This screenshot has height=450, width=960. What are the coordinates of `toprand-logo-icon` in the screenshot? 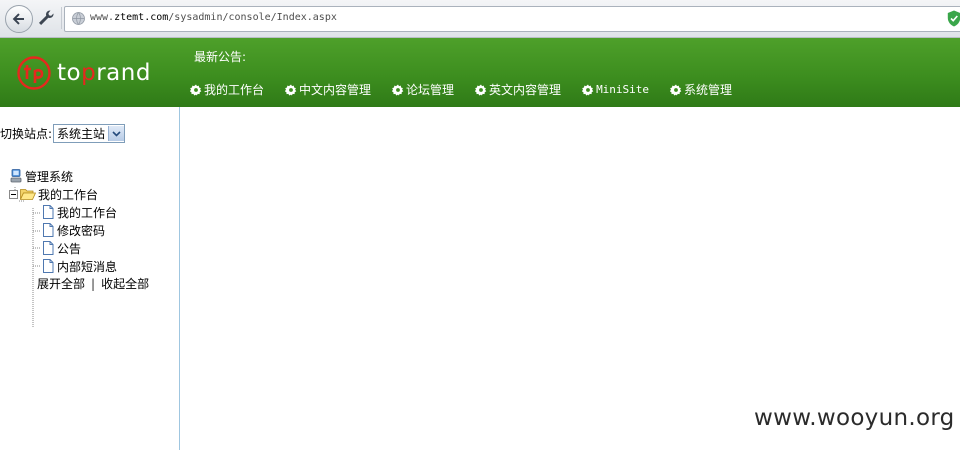 It's located at (34, 73).